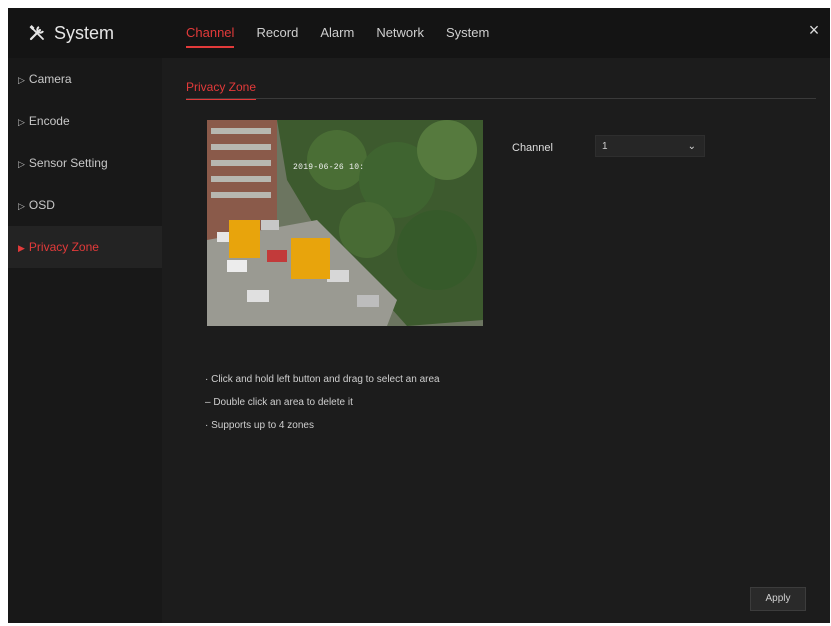 The height and width of the screenshot is (626, 831). Describe the element at coordinates (691, 146) in the screenshot. I see `chevron-down-icon: ⌄` at that location.